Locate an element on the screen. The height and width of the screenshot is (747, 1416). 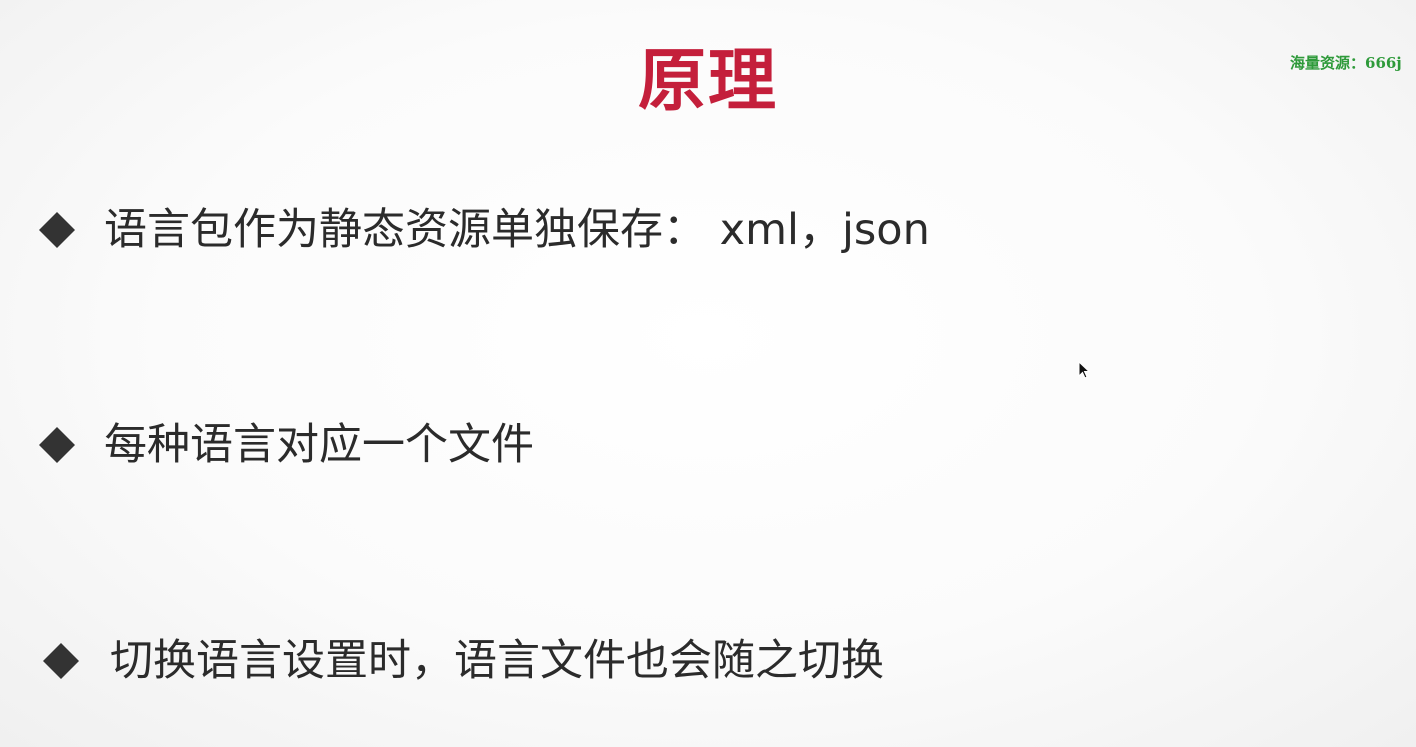
bullet-item: 每种语言对应一个文件 is located at coordinates (286, 445).